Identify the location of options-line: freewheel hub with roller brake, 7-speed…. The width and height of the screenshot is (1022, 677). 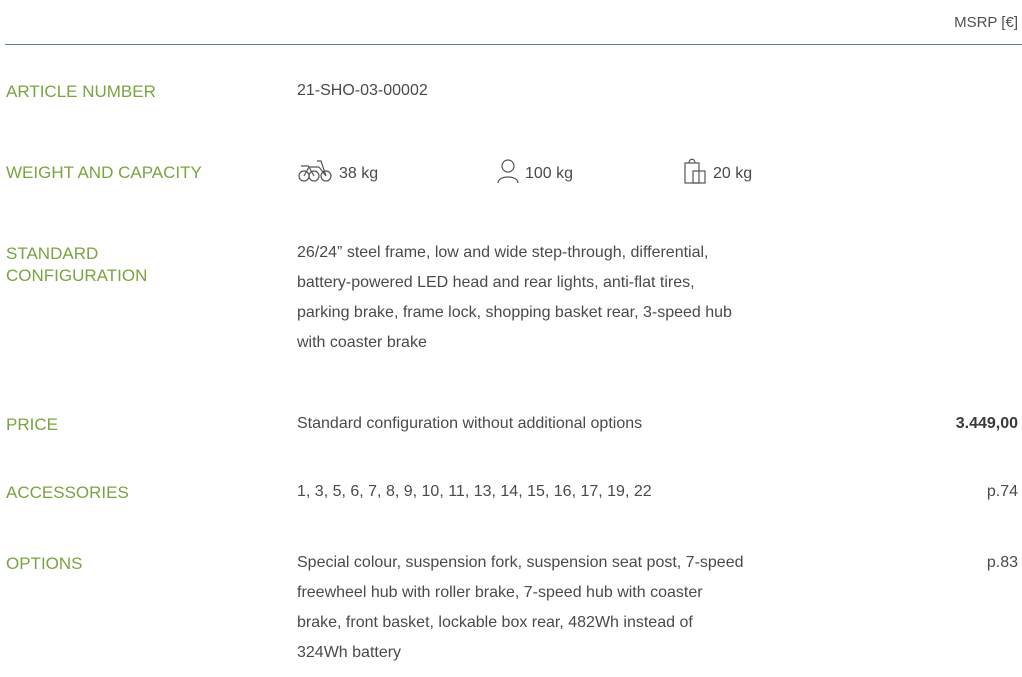
(500, 592).